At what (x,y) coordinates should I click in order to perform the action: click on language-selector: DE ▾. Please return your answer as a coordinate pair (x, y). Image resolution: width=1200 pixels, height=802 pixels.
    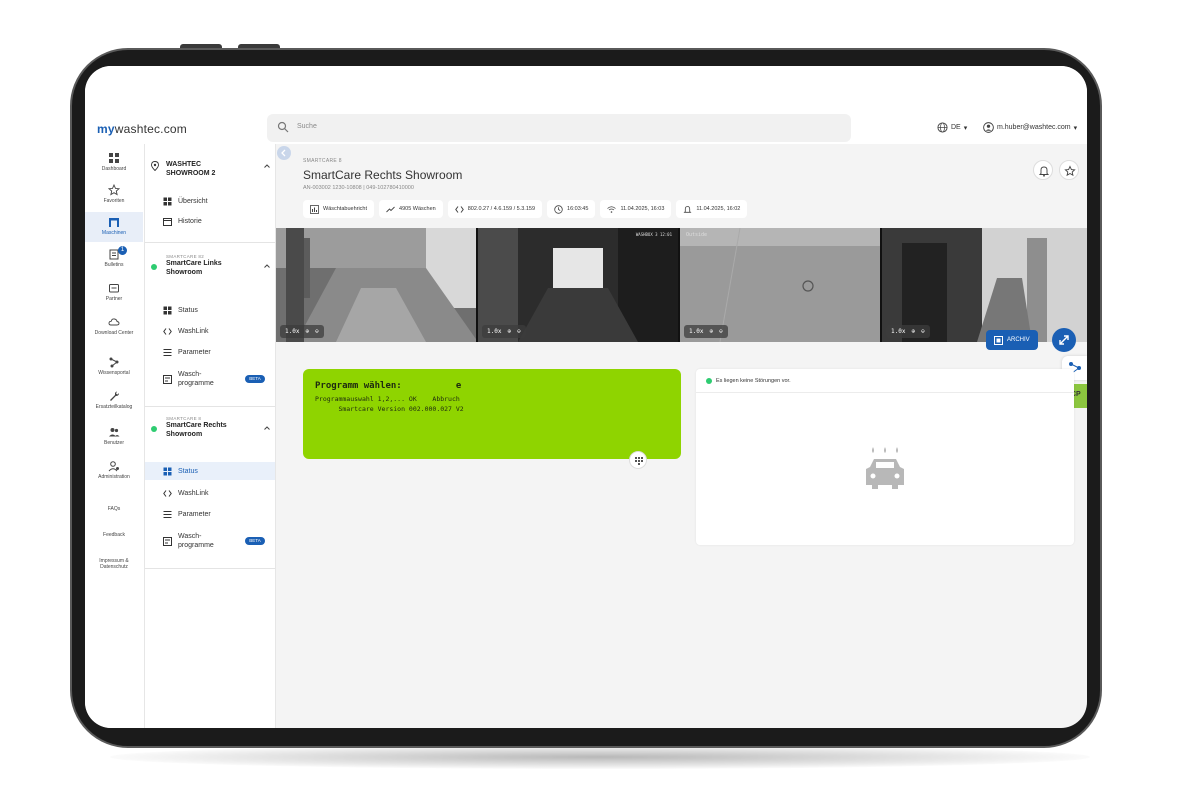
    Looking at the image, I should click on (952, 127).